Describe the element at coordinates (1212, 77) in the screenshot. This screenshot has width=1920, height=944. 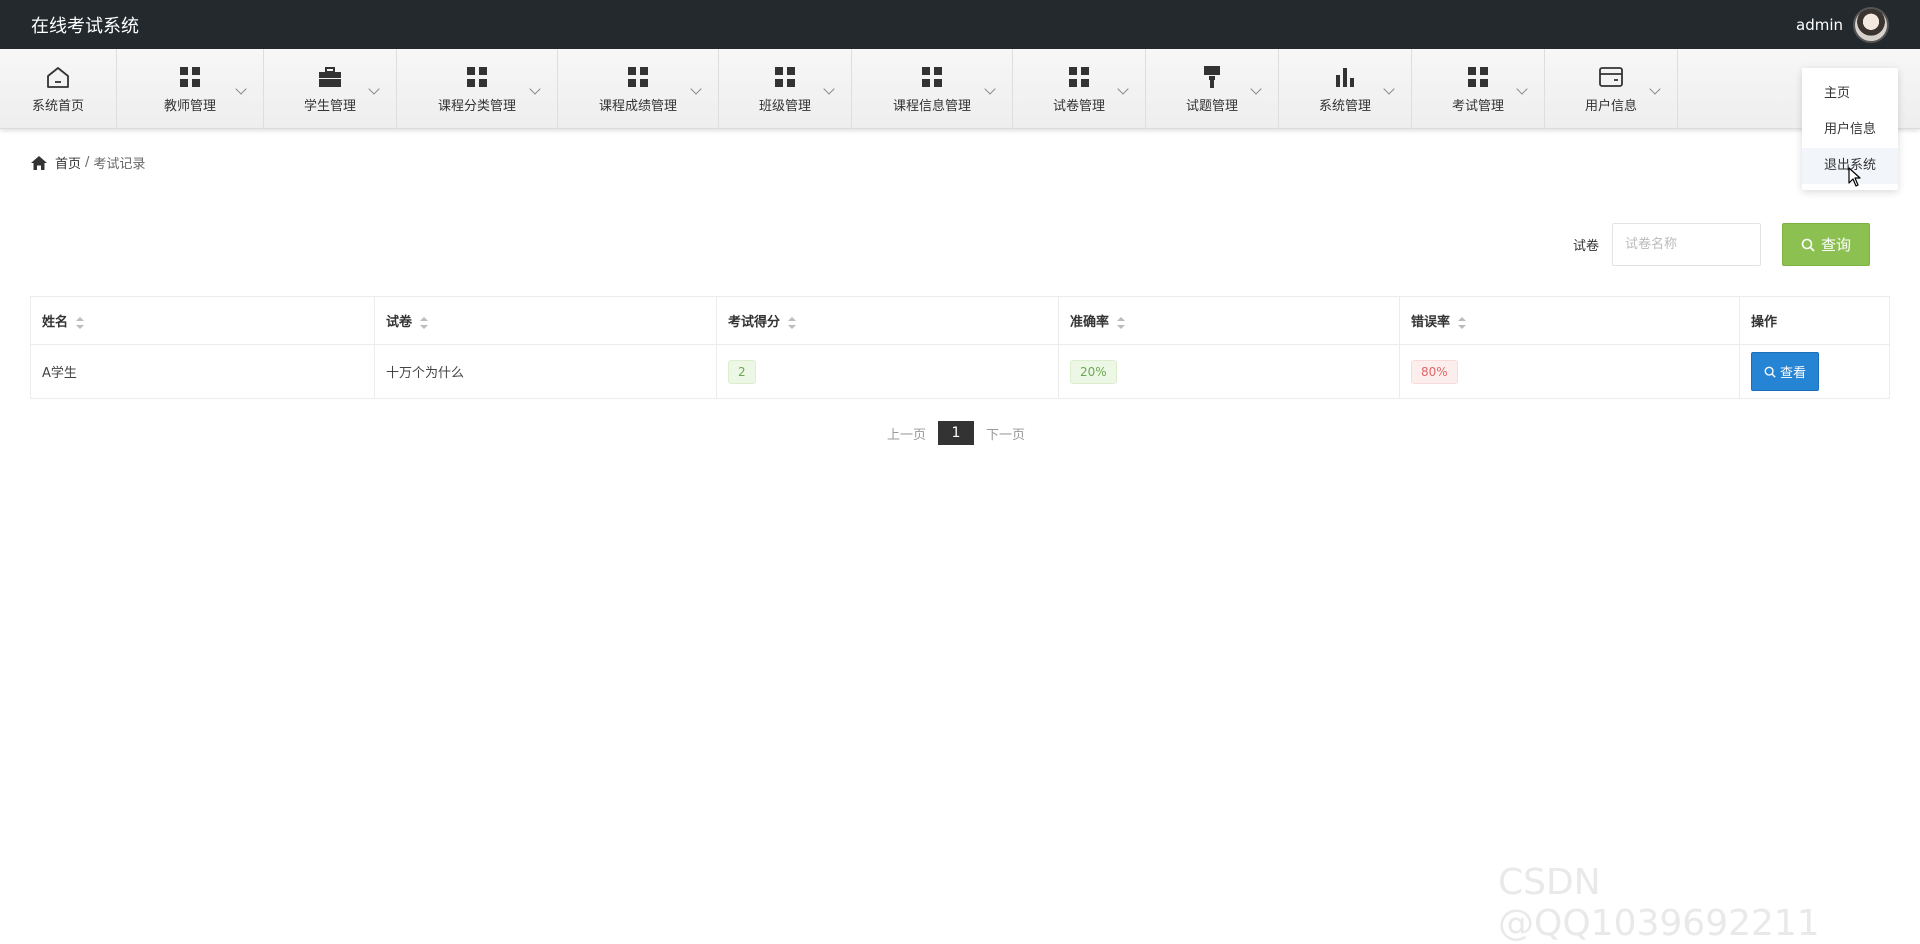
I see `paintbrush-icon` at that location.